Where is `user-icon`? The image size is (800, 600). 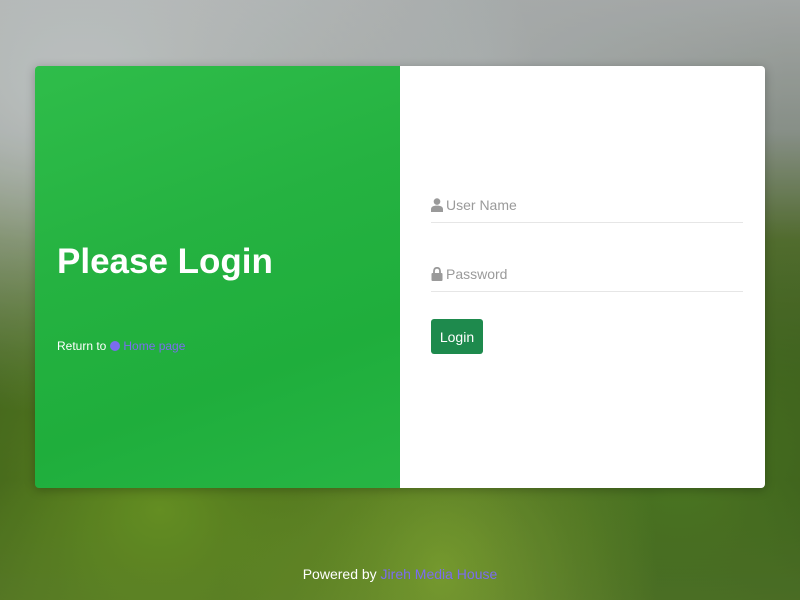 user-icon is located at coordinates (437, 205).